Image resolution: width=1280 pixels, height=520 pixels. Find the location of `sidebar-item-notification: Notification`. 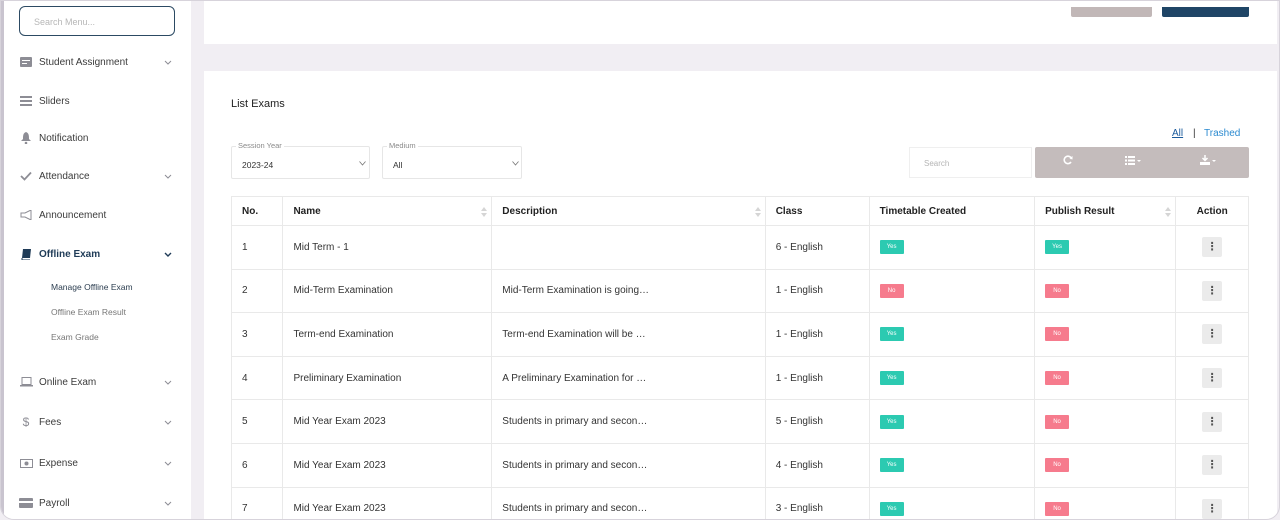

sidebar-item-notification: Notification is located at coordinates (97, 138).